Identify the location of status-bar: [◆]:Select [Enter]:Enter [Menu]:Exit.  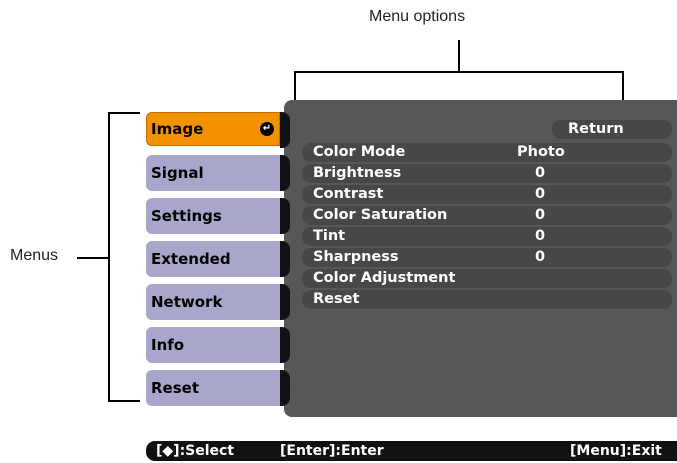
(411, 451).